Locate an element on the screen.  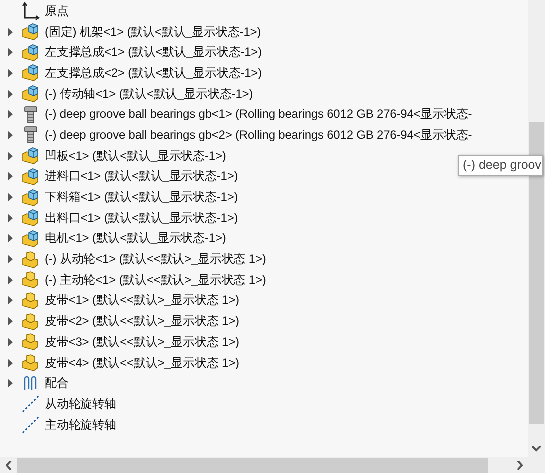
tree-item: 皮带<4> (默认<<默认>_显示状态 1>) is located at coordinates (142, 363).